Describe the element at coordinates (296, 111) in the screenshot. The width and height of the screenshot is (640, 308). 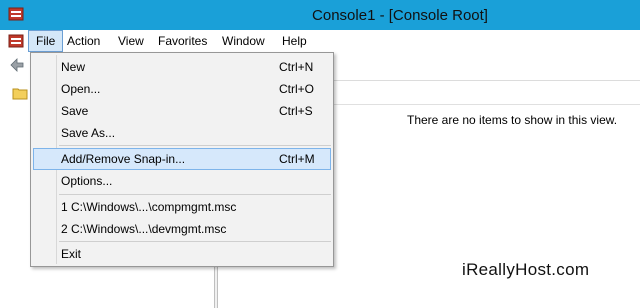
I see `menu-item-shortcut: Ctrl+S` at that location.